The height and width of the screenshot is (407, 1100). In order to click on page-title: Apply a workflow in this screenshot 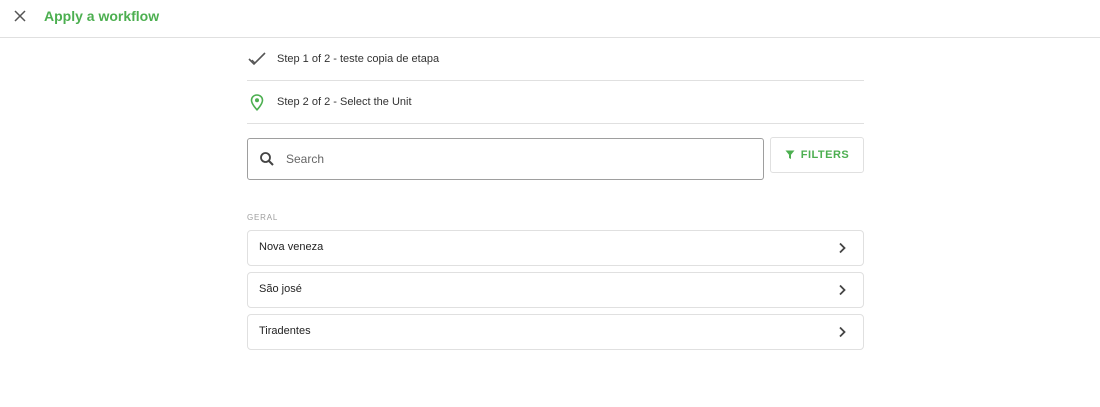, I will do `click(102, 16)`.